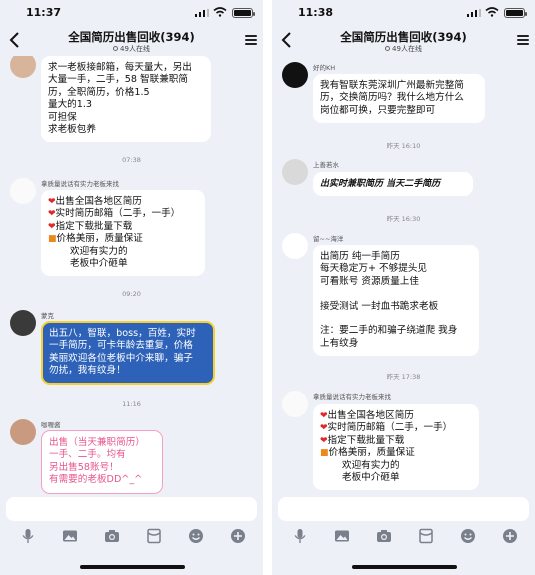 This screenshot has height=575, width=535. Describe the element at coordinates (131, 13) in the screenshot. I see `status-bar: 11:37` at that location.